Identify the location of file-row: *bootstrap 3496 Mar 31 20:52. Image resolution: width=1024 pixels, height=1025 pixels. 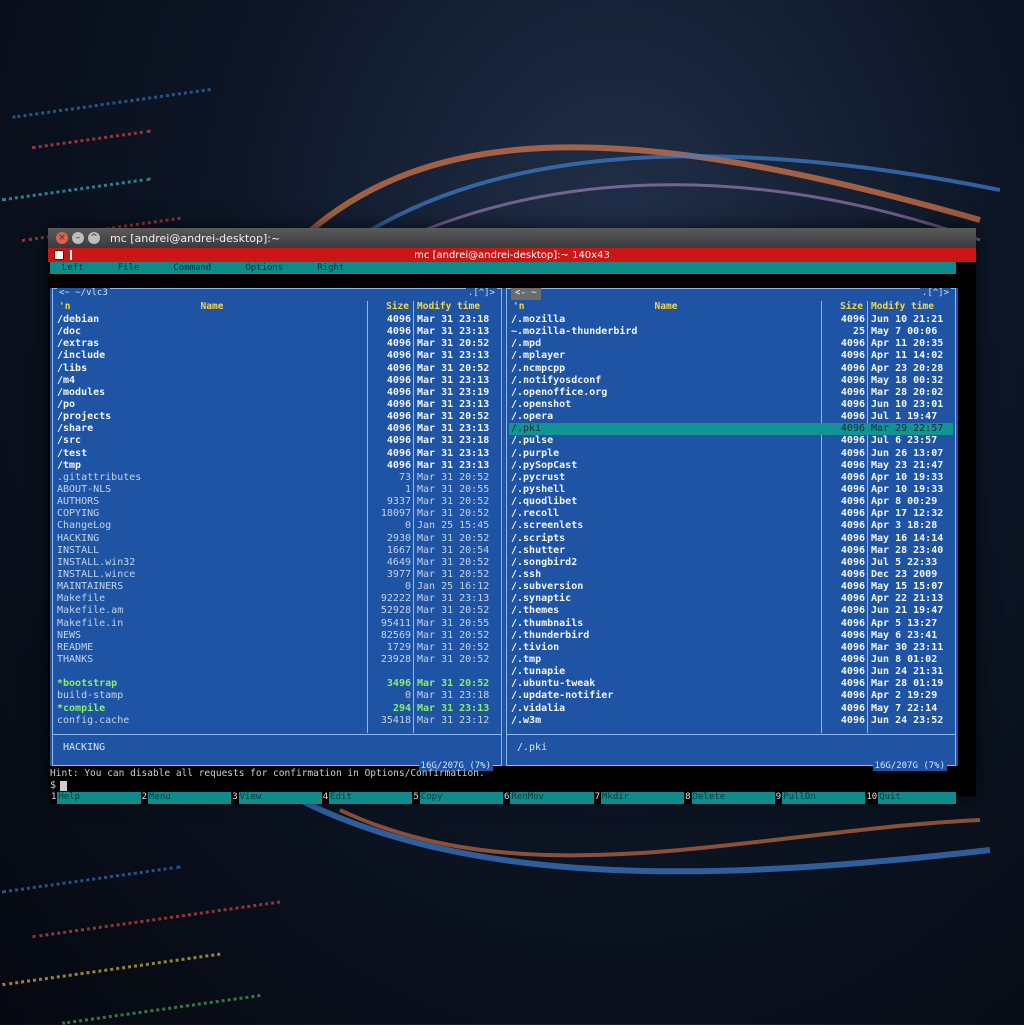
(277, 684).